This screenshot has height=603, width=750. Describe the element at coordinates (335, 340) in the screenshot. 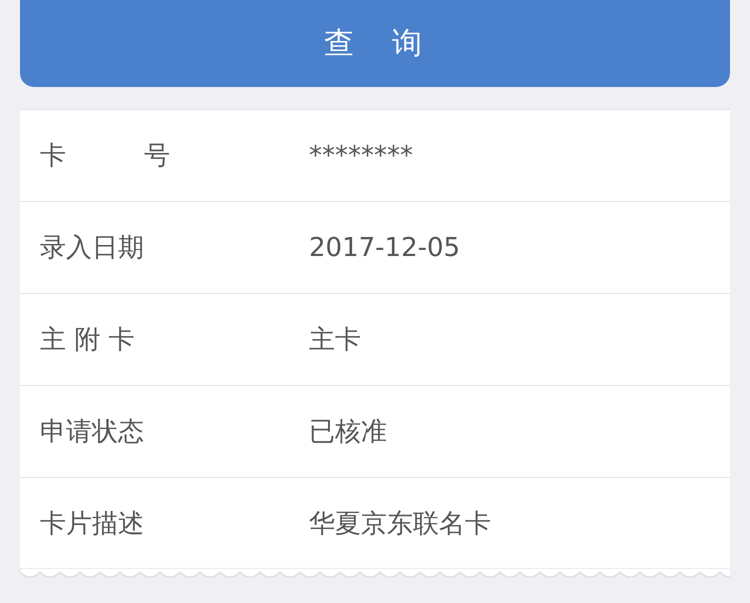

I see `field-value: 主卡` at that location.